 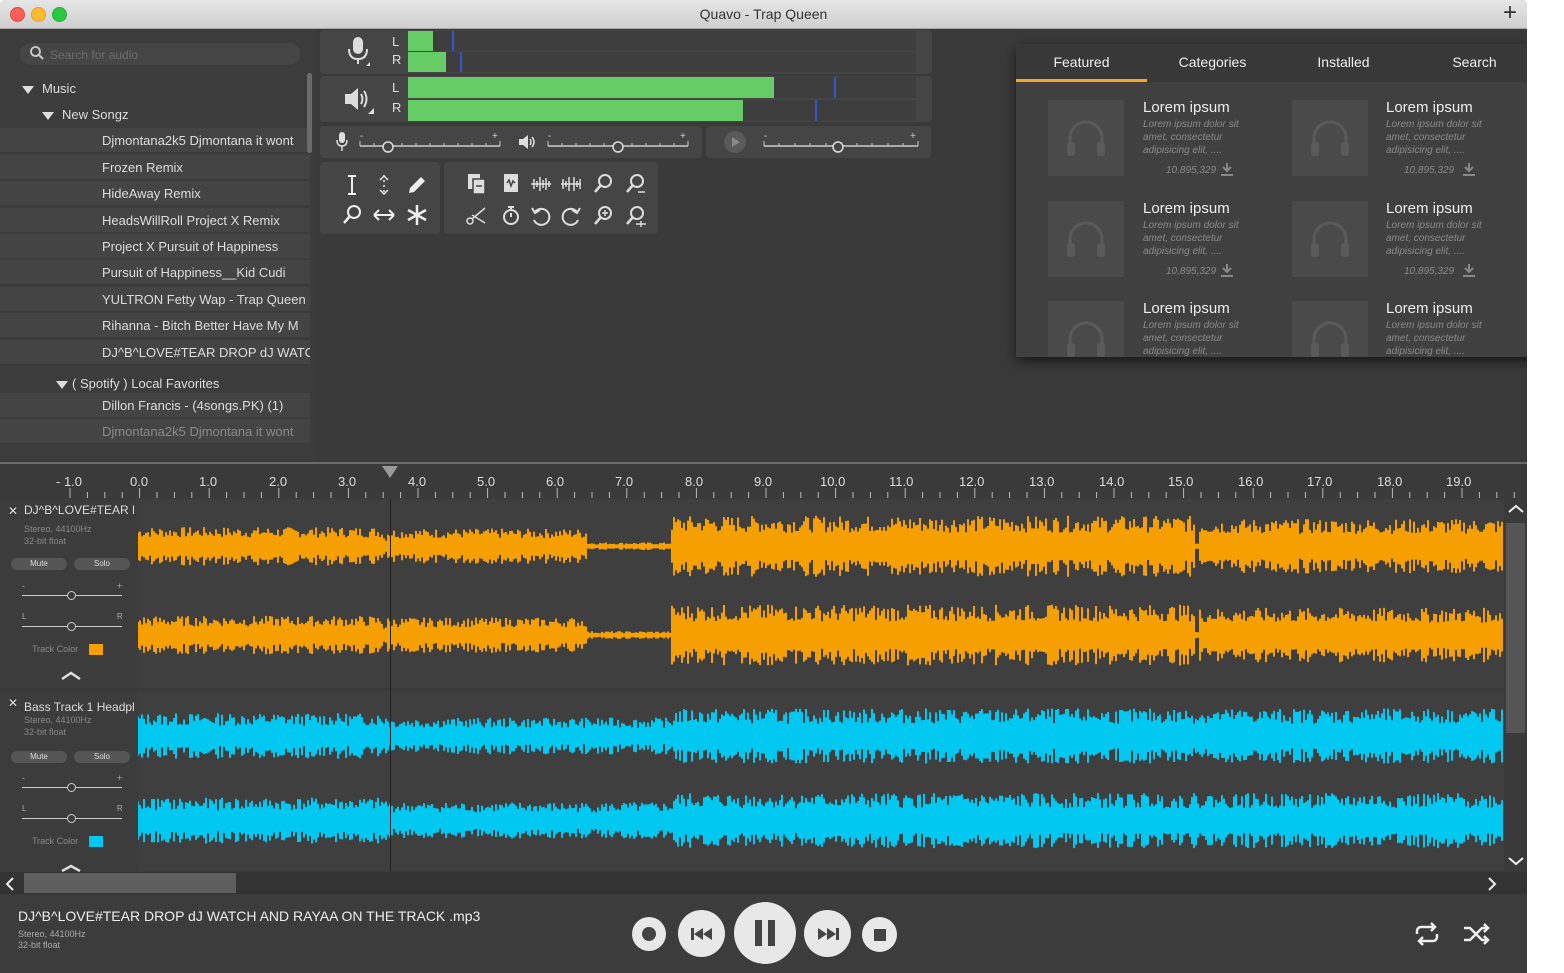 I want to click on list-item: HideAway Remix, so click(x=155, y=193).